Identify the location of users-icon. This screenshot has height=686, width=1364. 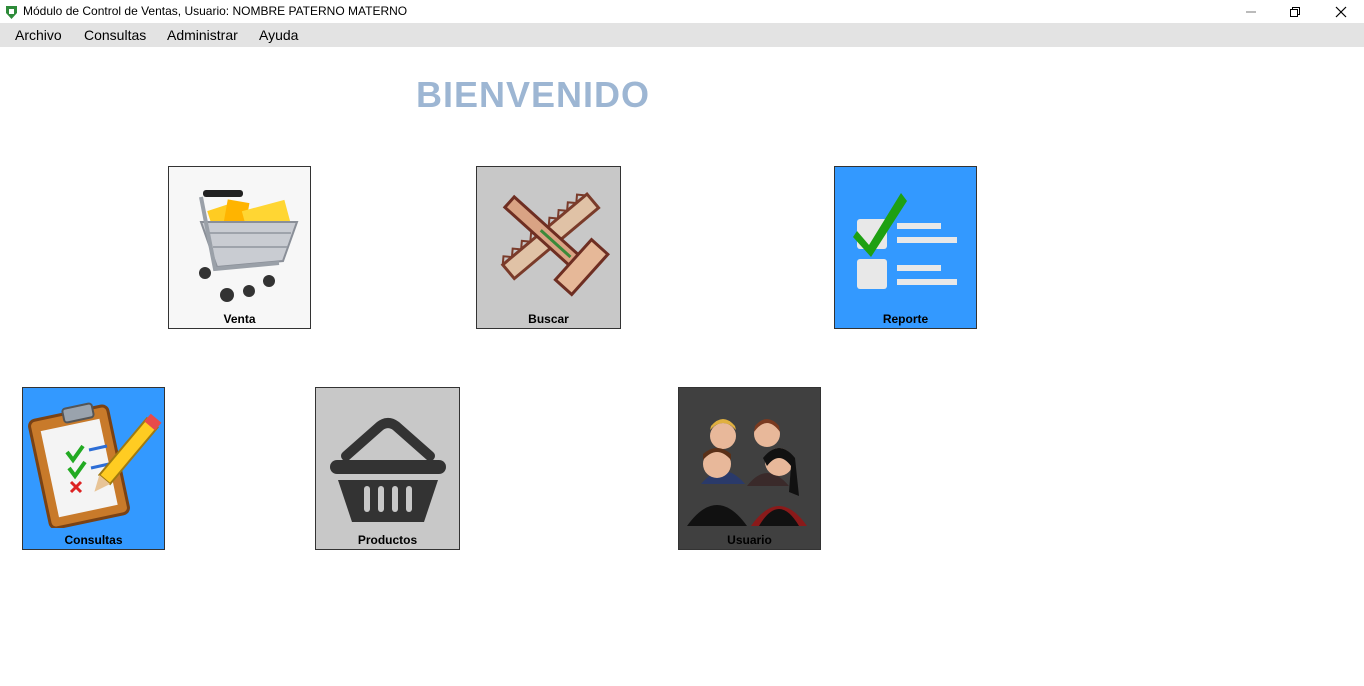
(747, 472).